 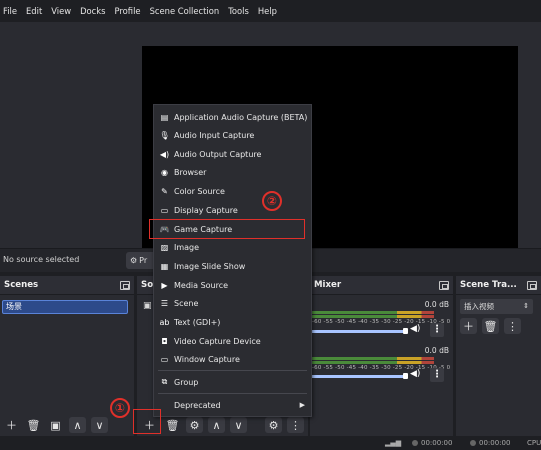 I want to click on menu-item-label: Deprecated, so click(x=197, y=405).